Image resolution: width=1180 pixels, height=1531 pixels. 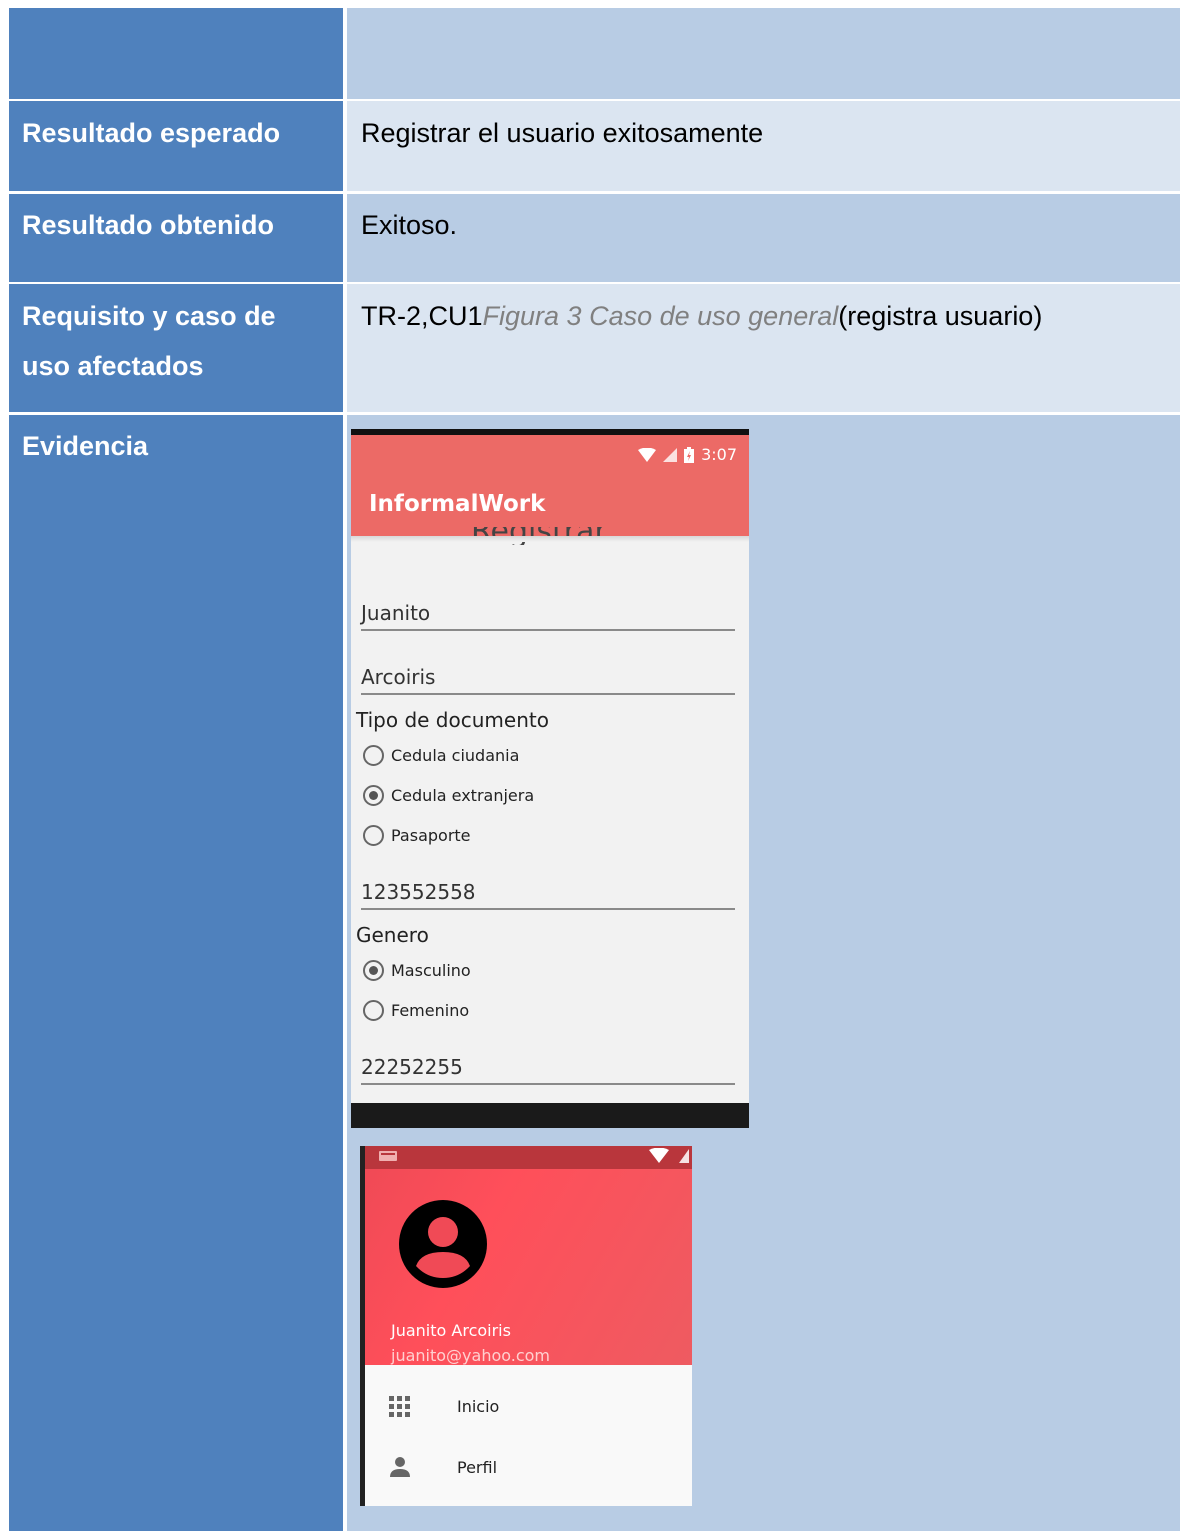 What do you see at coordinates (176, 53) in the screenshot?
I see `header-label-cell` at bounding box center [176, 53].